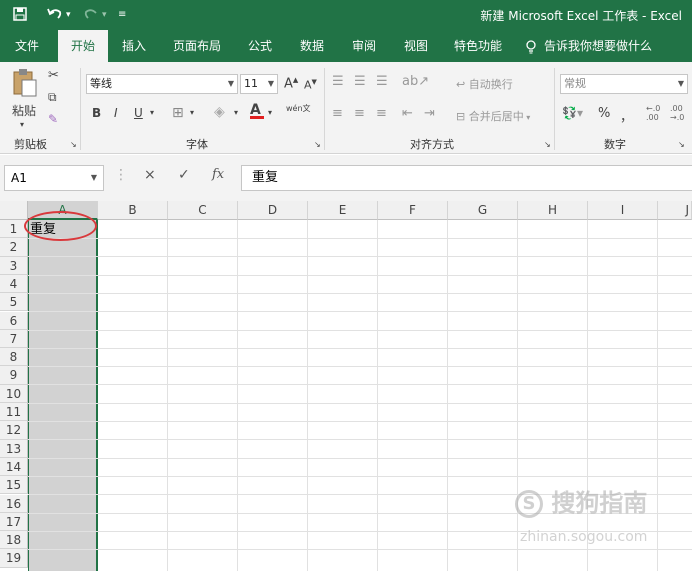 The image size is (692, 571). I want to click on column-header-i: I, so click(623, 210).